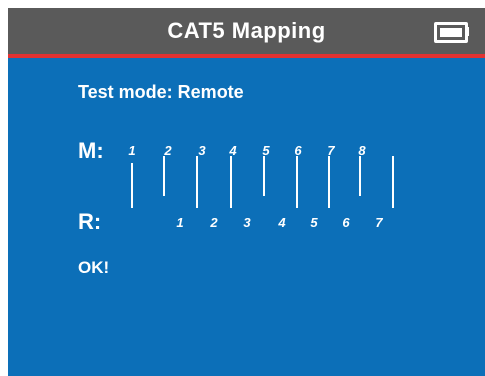 Image resolution: width=485 pixels, height=376 pixels. I want to click on screen-title: CAT5 Mapping, so click(246, 30).